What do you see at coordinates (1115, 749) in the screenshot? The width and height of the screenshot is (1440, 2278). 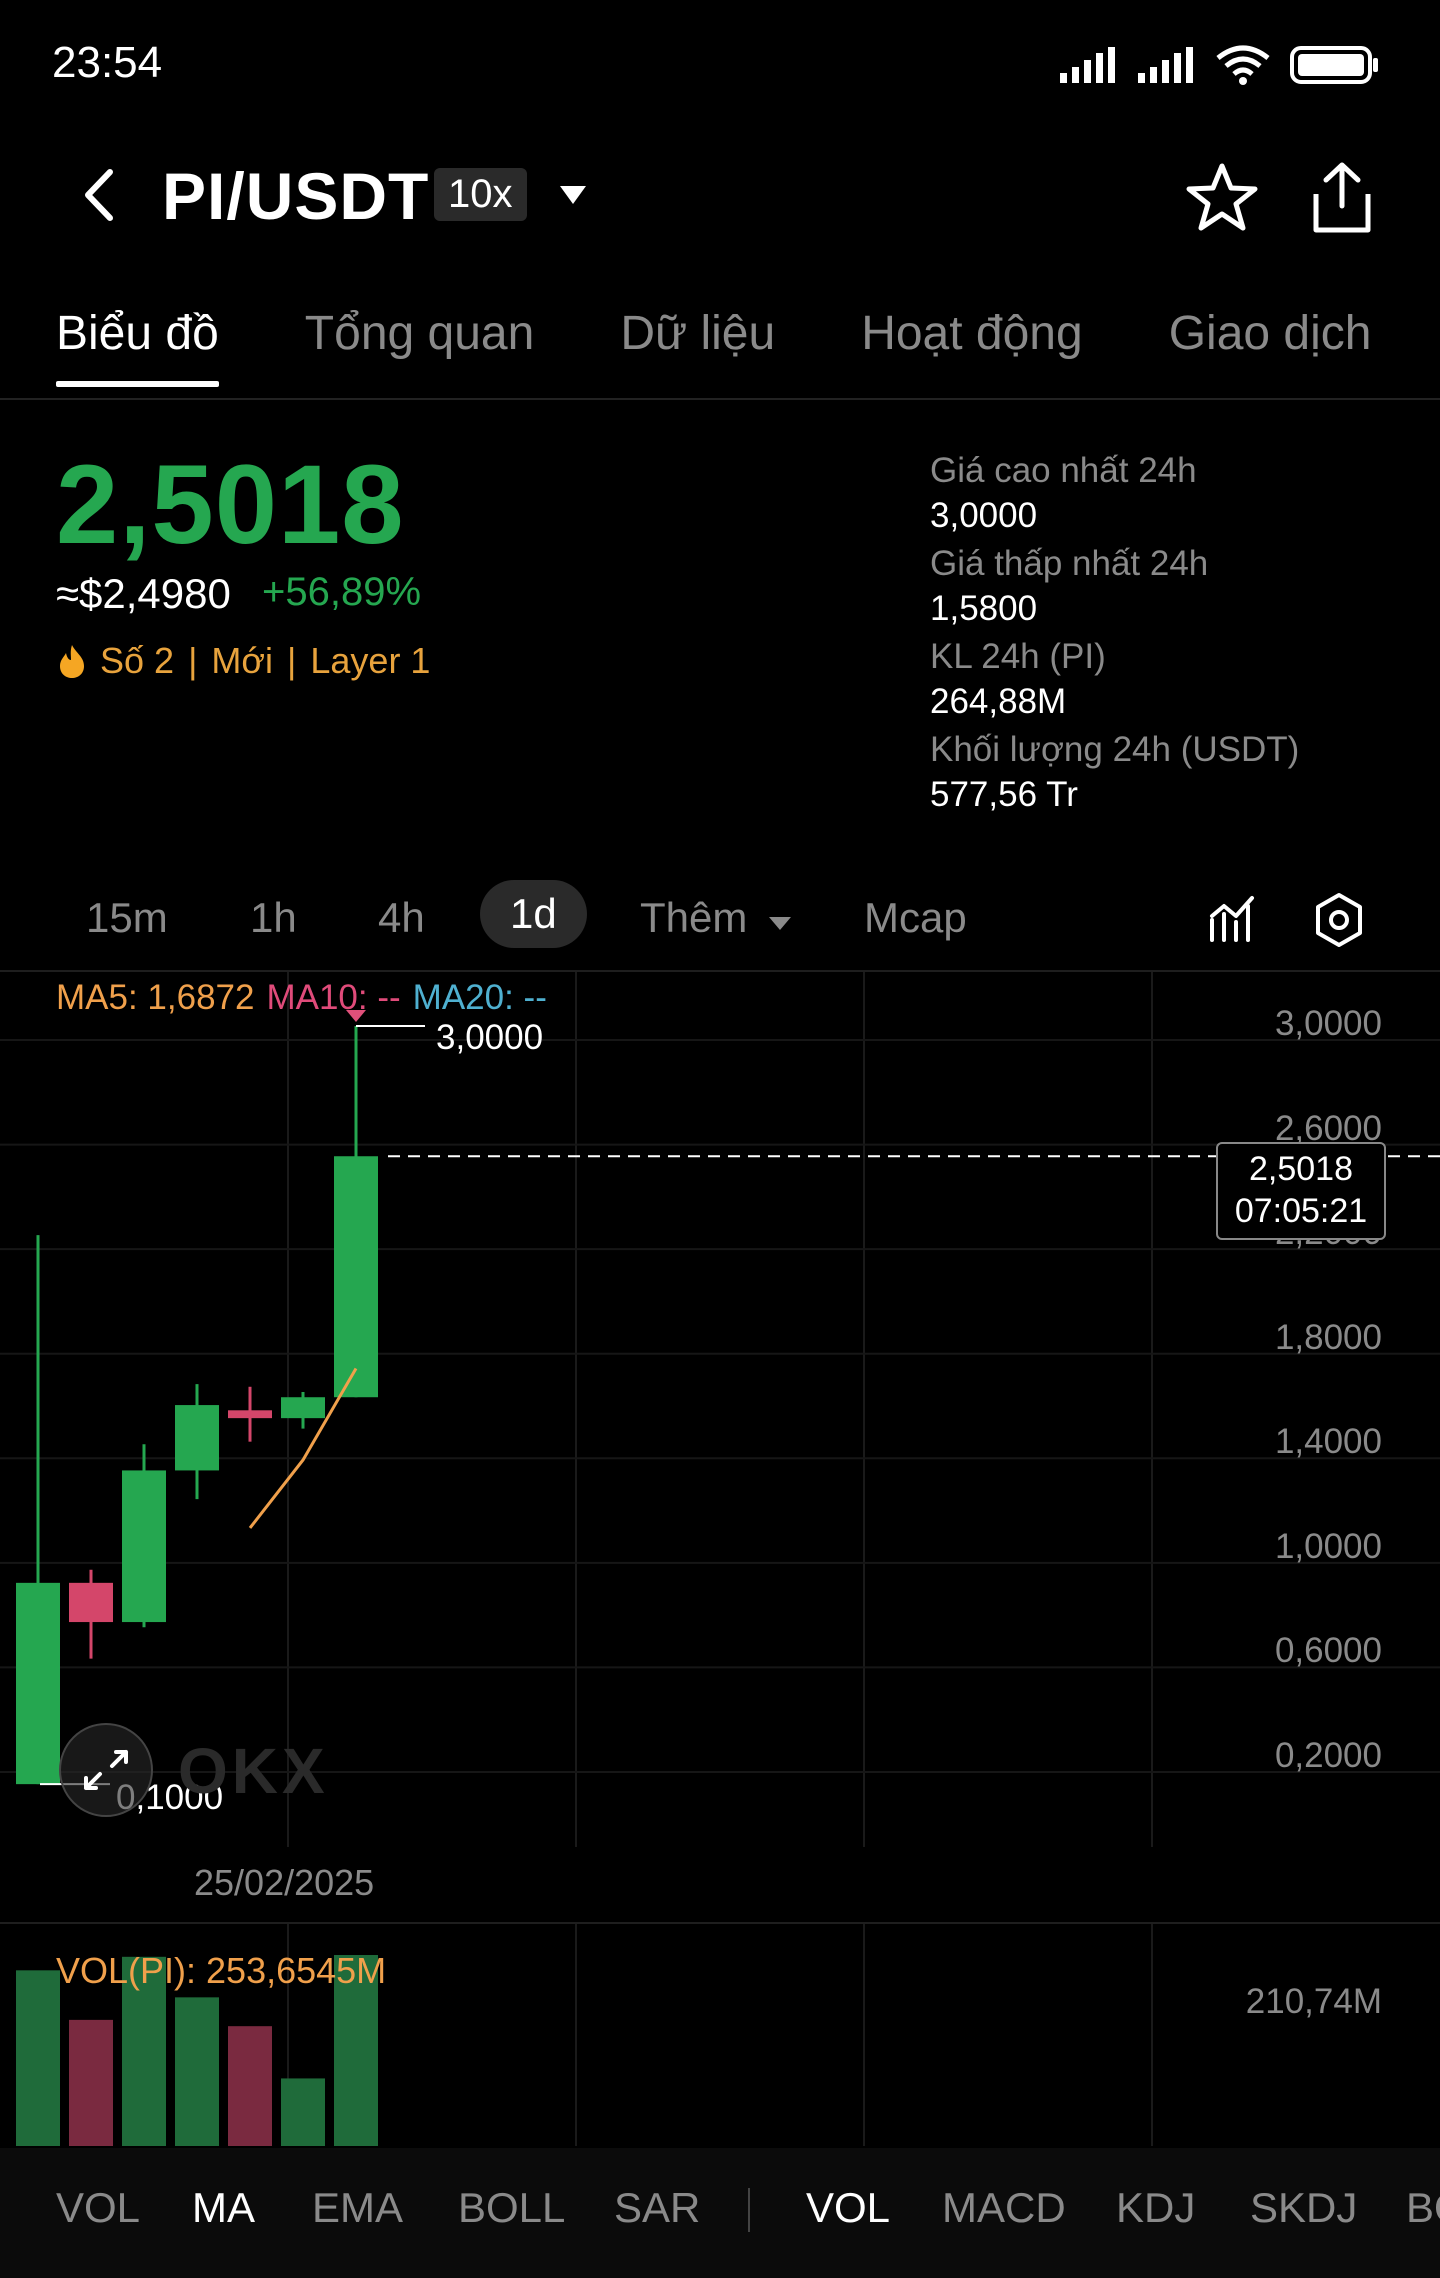 I see `stat-label: Khối lượng 24h (USDT)` at bounding box center [1115, 749].